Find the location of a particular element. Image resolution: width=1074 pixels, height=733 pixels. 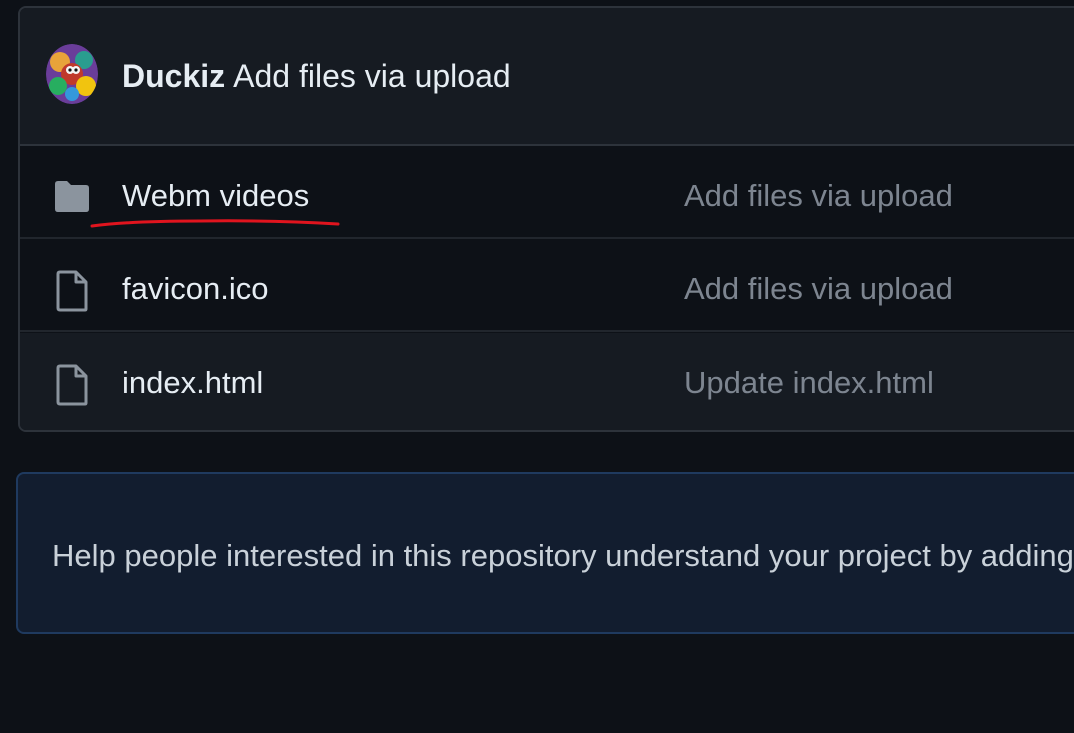

file-name-link: index.html is located at coordinates (192, 383).